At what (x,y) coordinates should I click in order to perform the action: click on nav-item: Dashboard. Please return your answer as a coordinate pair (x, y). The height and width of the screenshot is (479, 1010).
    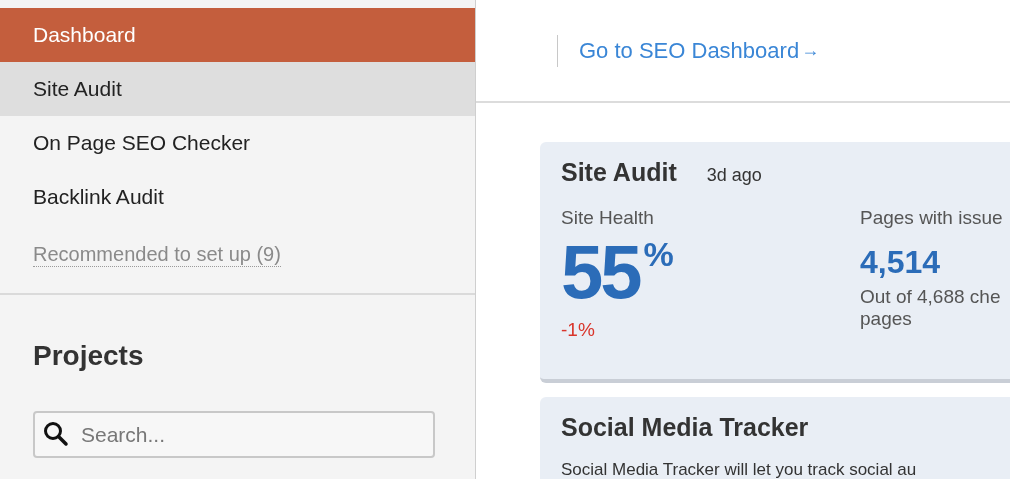
    Looking at the image, I should click on (237, 35).